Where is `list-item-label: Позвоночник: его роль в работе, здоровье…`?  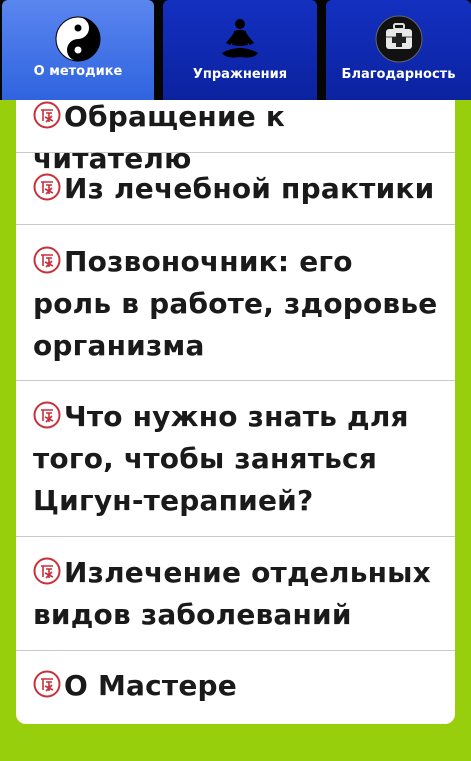
list-item-label: Позвоночник: его роль в работе, здоровье… is located at coordinates (235, 303).